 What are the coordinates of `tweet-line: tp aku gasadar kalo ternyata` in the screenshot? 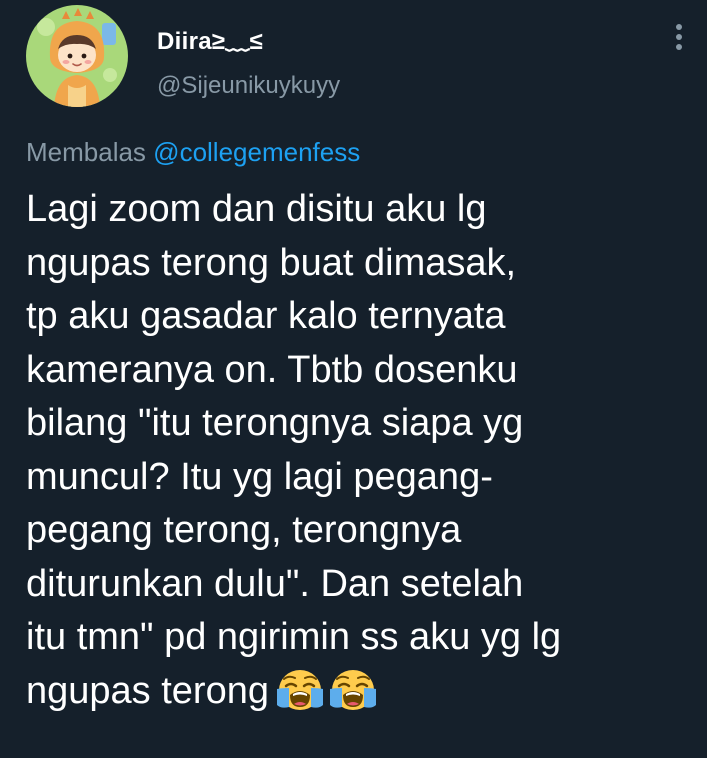 It's located at (266, 316).